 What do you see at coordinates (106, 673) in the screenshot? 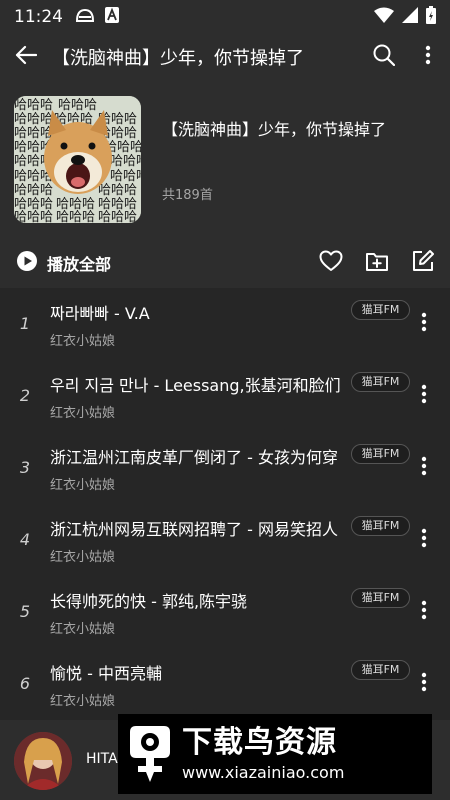
I see `song-title: 愉悦 - 中西亮輔` at bounding box center [106, 673].